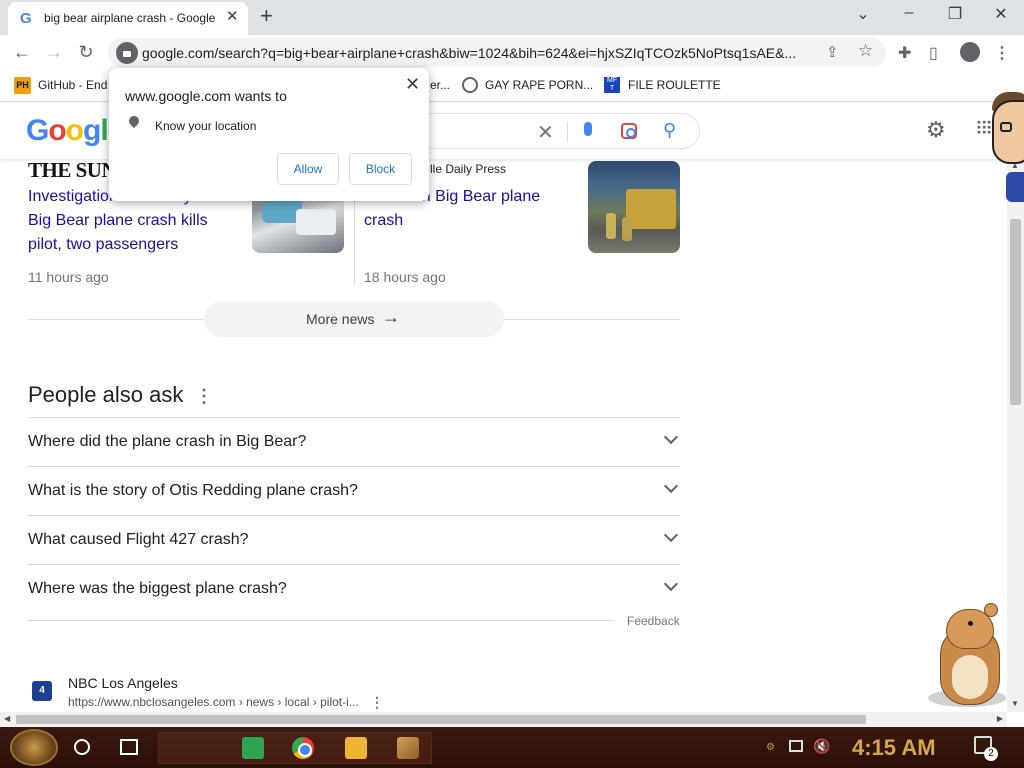 This screenshot has width=1024, height=768. I want to click on news-source-logo: THE SUN, so click(72, 170).